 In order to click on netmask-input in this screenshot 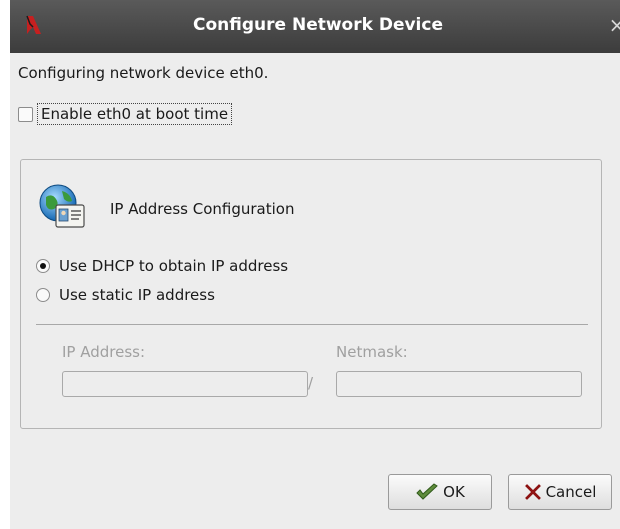, I will do `click(459, 384)`.